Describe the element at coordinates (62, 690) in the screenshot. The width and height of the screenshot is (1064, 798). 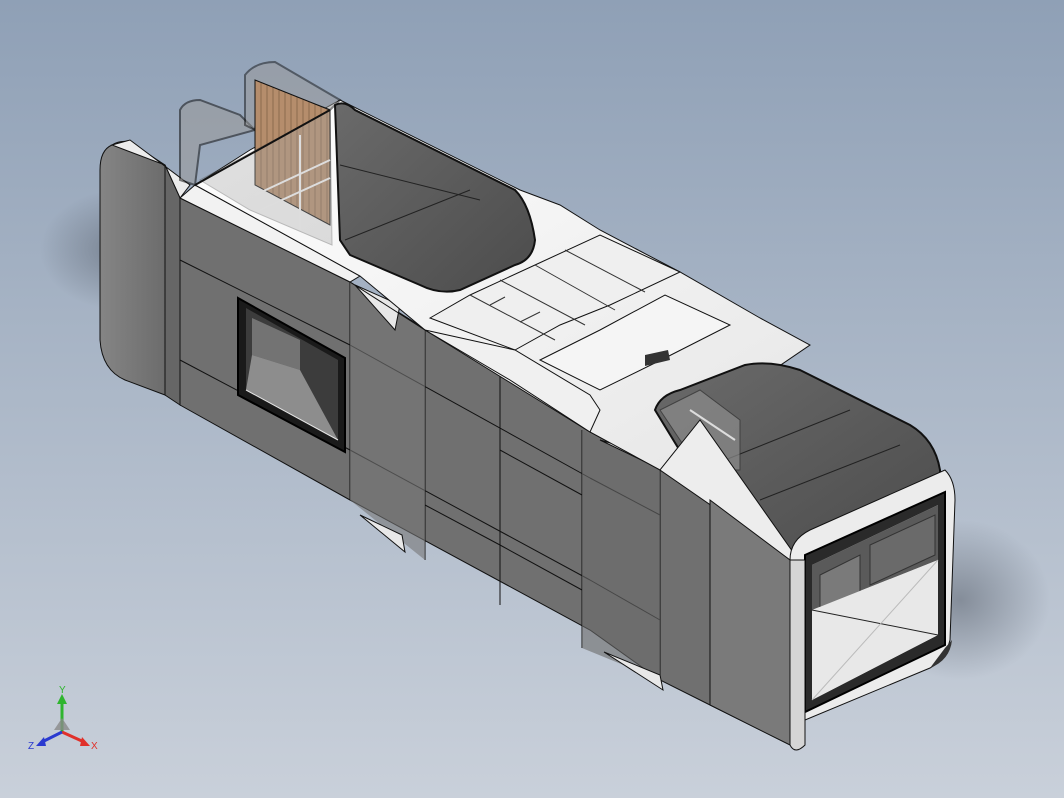
I see `triad-y-label: Y` at that location.